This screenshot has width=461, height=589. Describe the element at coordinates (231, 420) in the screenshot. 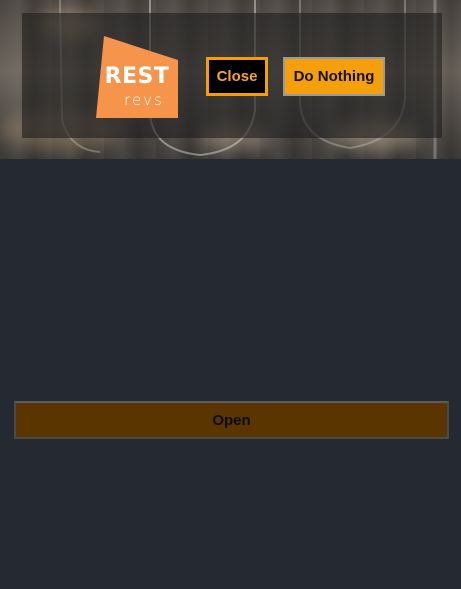

I see `open-button: Open` at that location.